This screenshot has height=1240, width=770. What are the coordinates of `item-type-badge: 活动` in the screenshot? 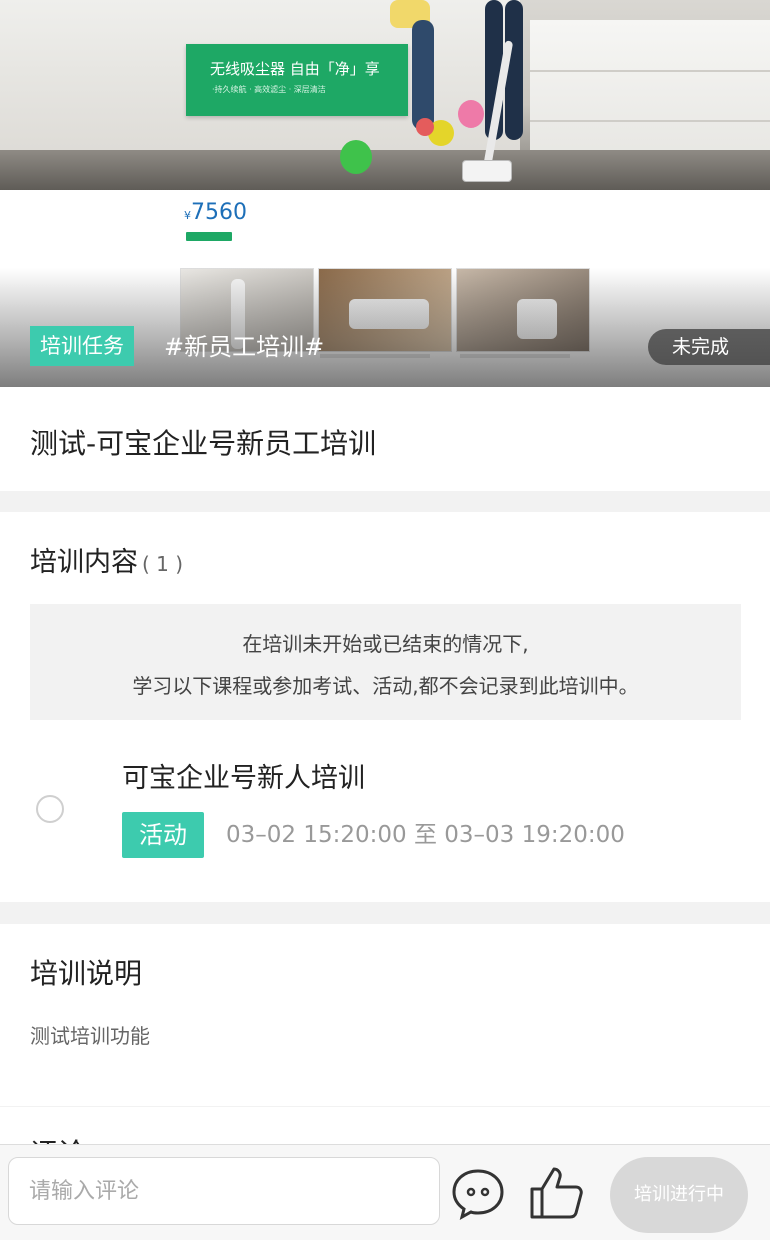 It's located at (163, 835).